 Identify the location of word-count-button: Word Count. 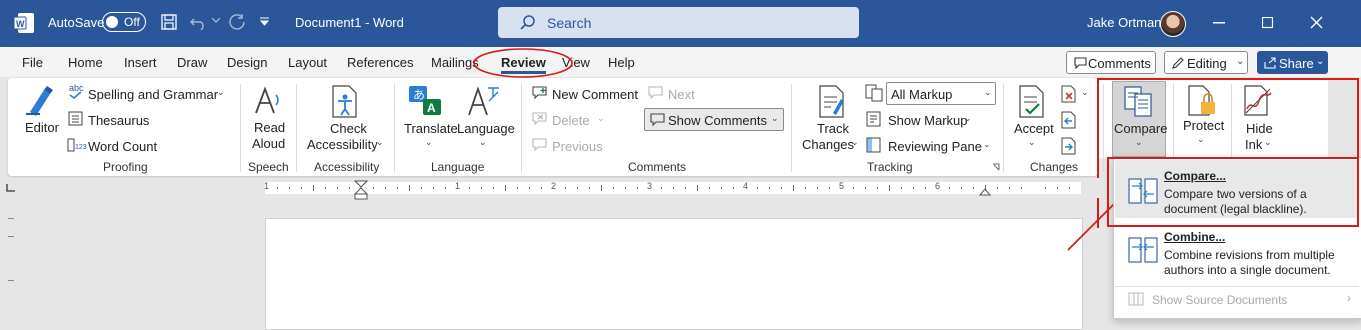
(122, 146).